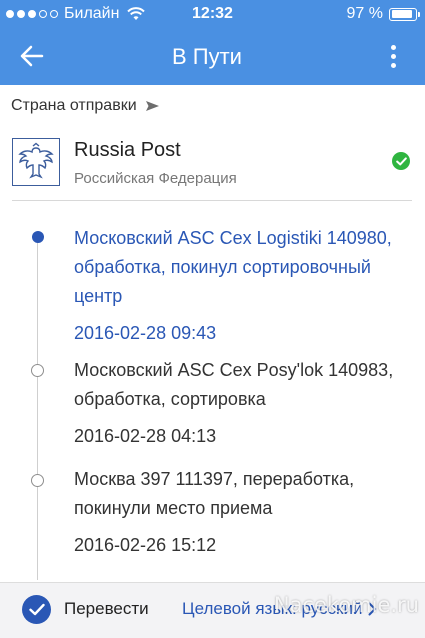  What do you see at coordinates (106, 608) in the screenshot?
I see `translate-label: Перевести` at bounding box center [106, 608].